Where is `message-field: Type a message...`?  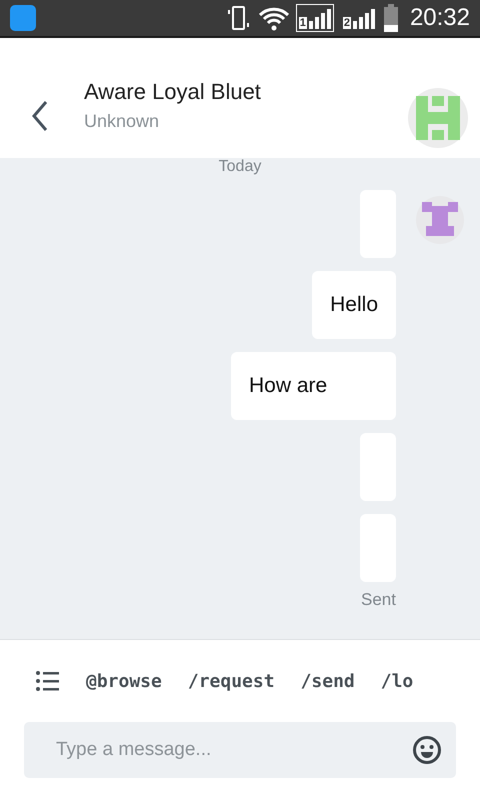
message-field: Type a message... is located at coordinates (240, 750).